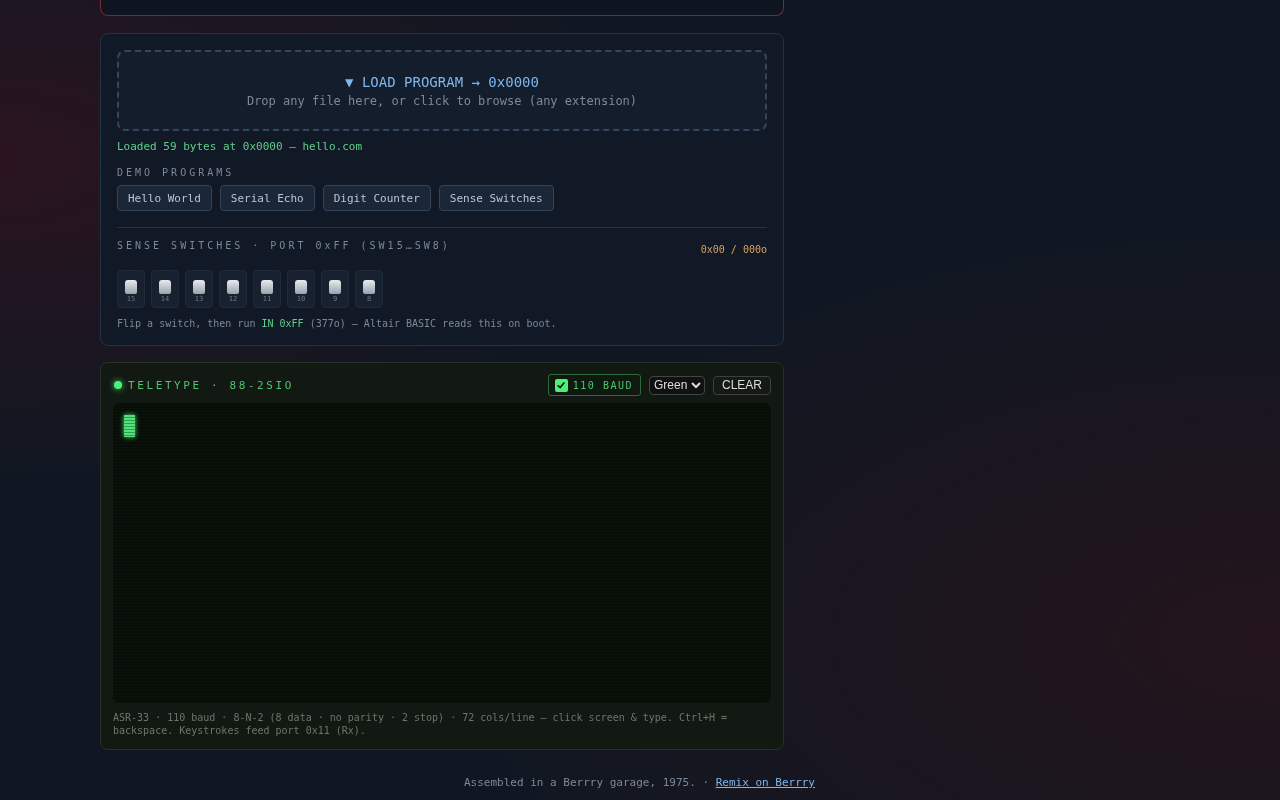 Image resolution: width=1280 pixels, height=800 pixels. I want to click on demo-button: Serial Echo, so click(267, 198).